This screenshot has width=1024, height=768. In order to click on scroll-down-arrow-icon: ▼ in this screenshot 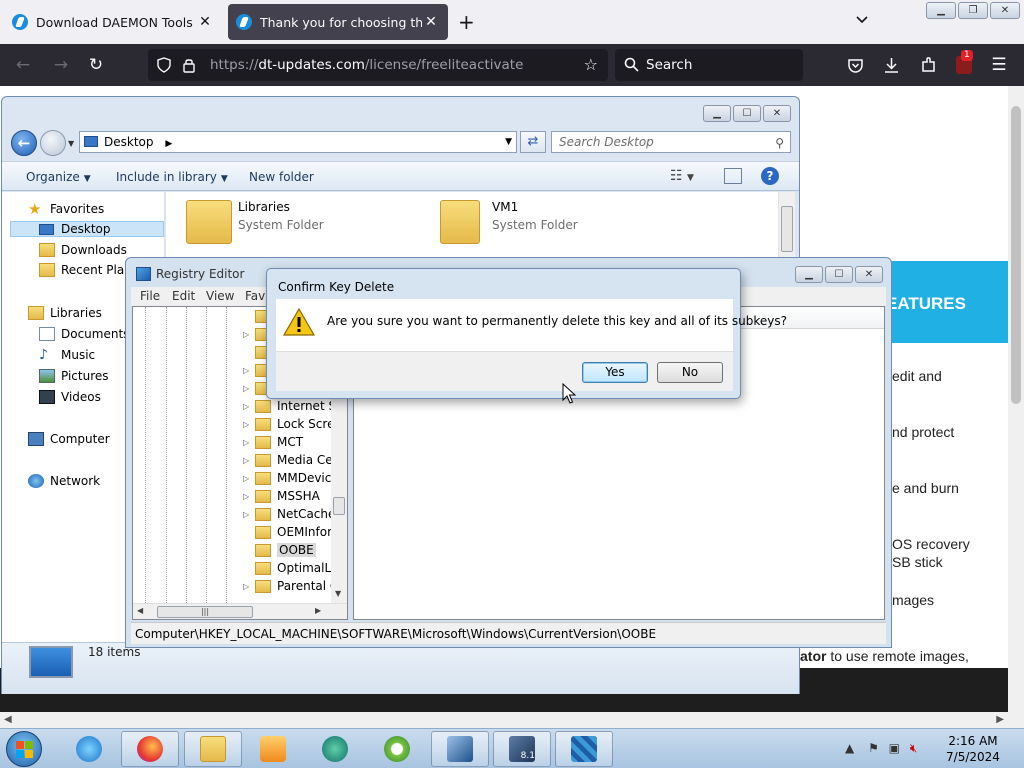, I will do `click(338, 593)`.